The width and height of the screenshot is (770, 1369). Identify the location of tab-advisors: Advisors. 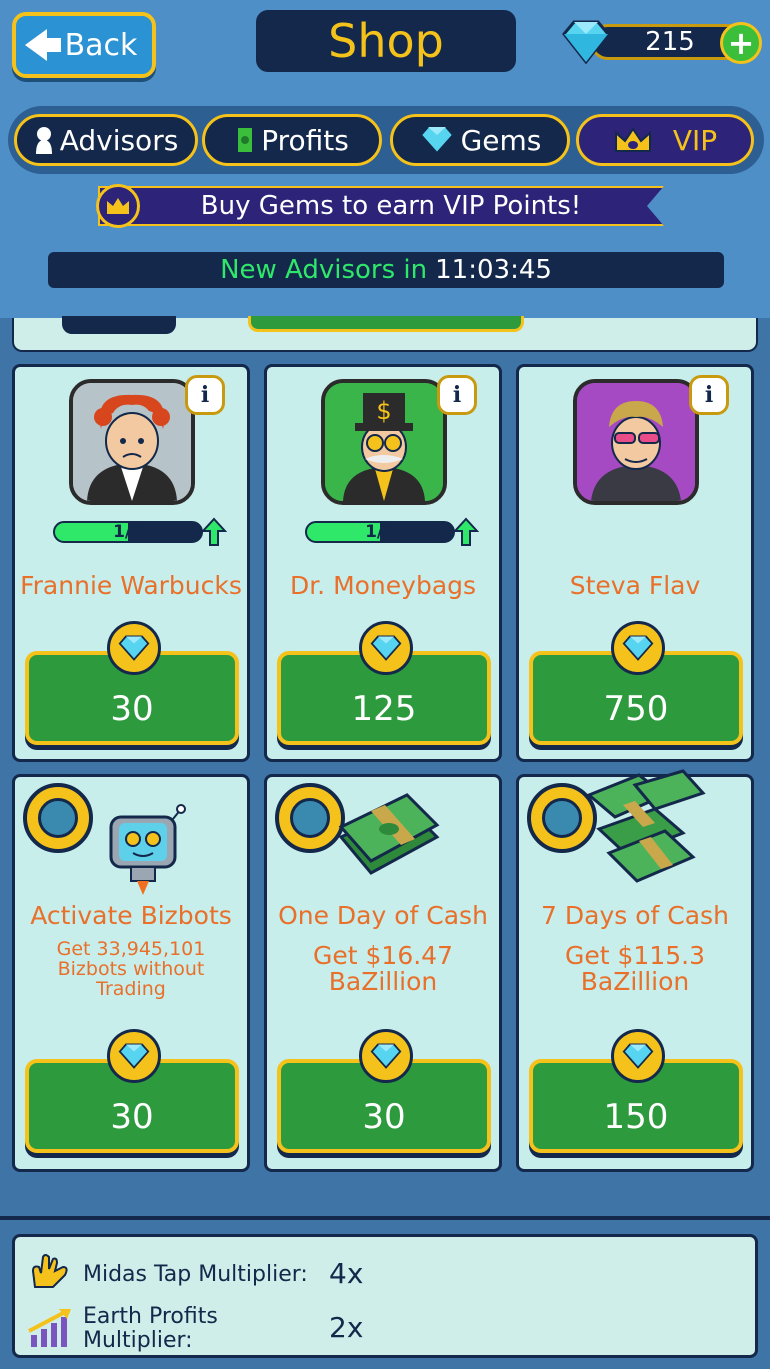
(106, 140).